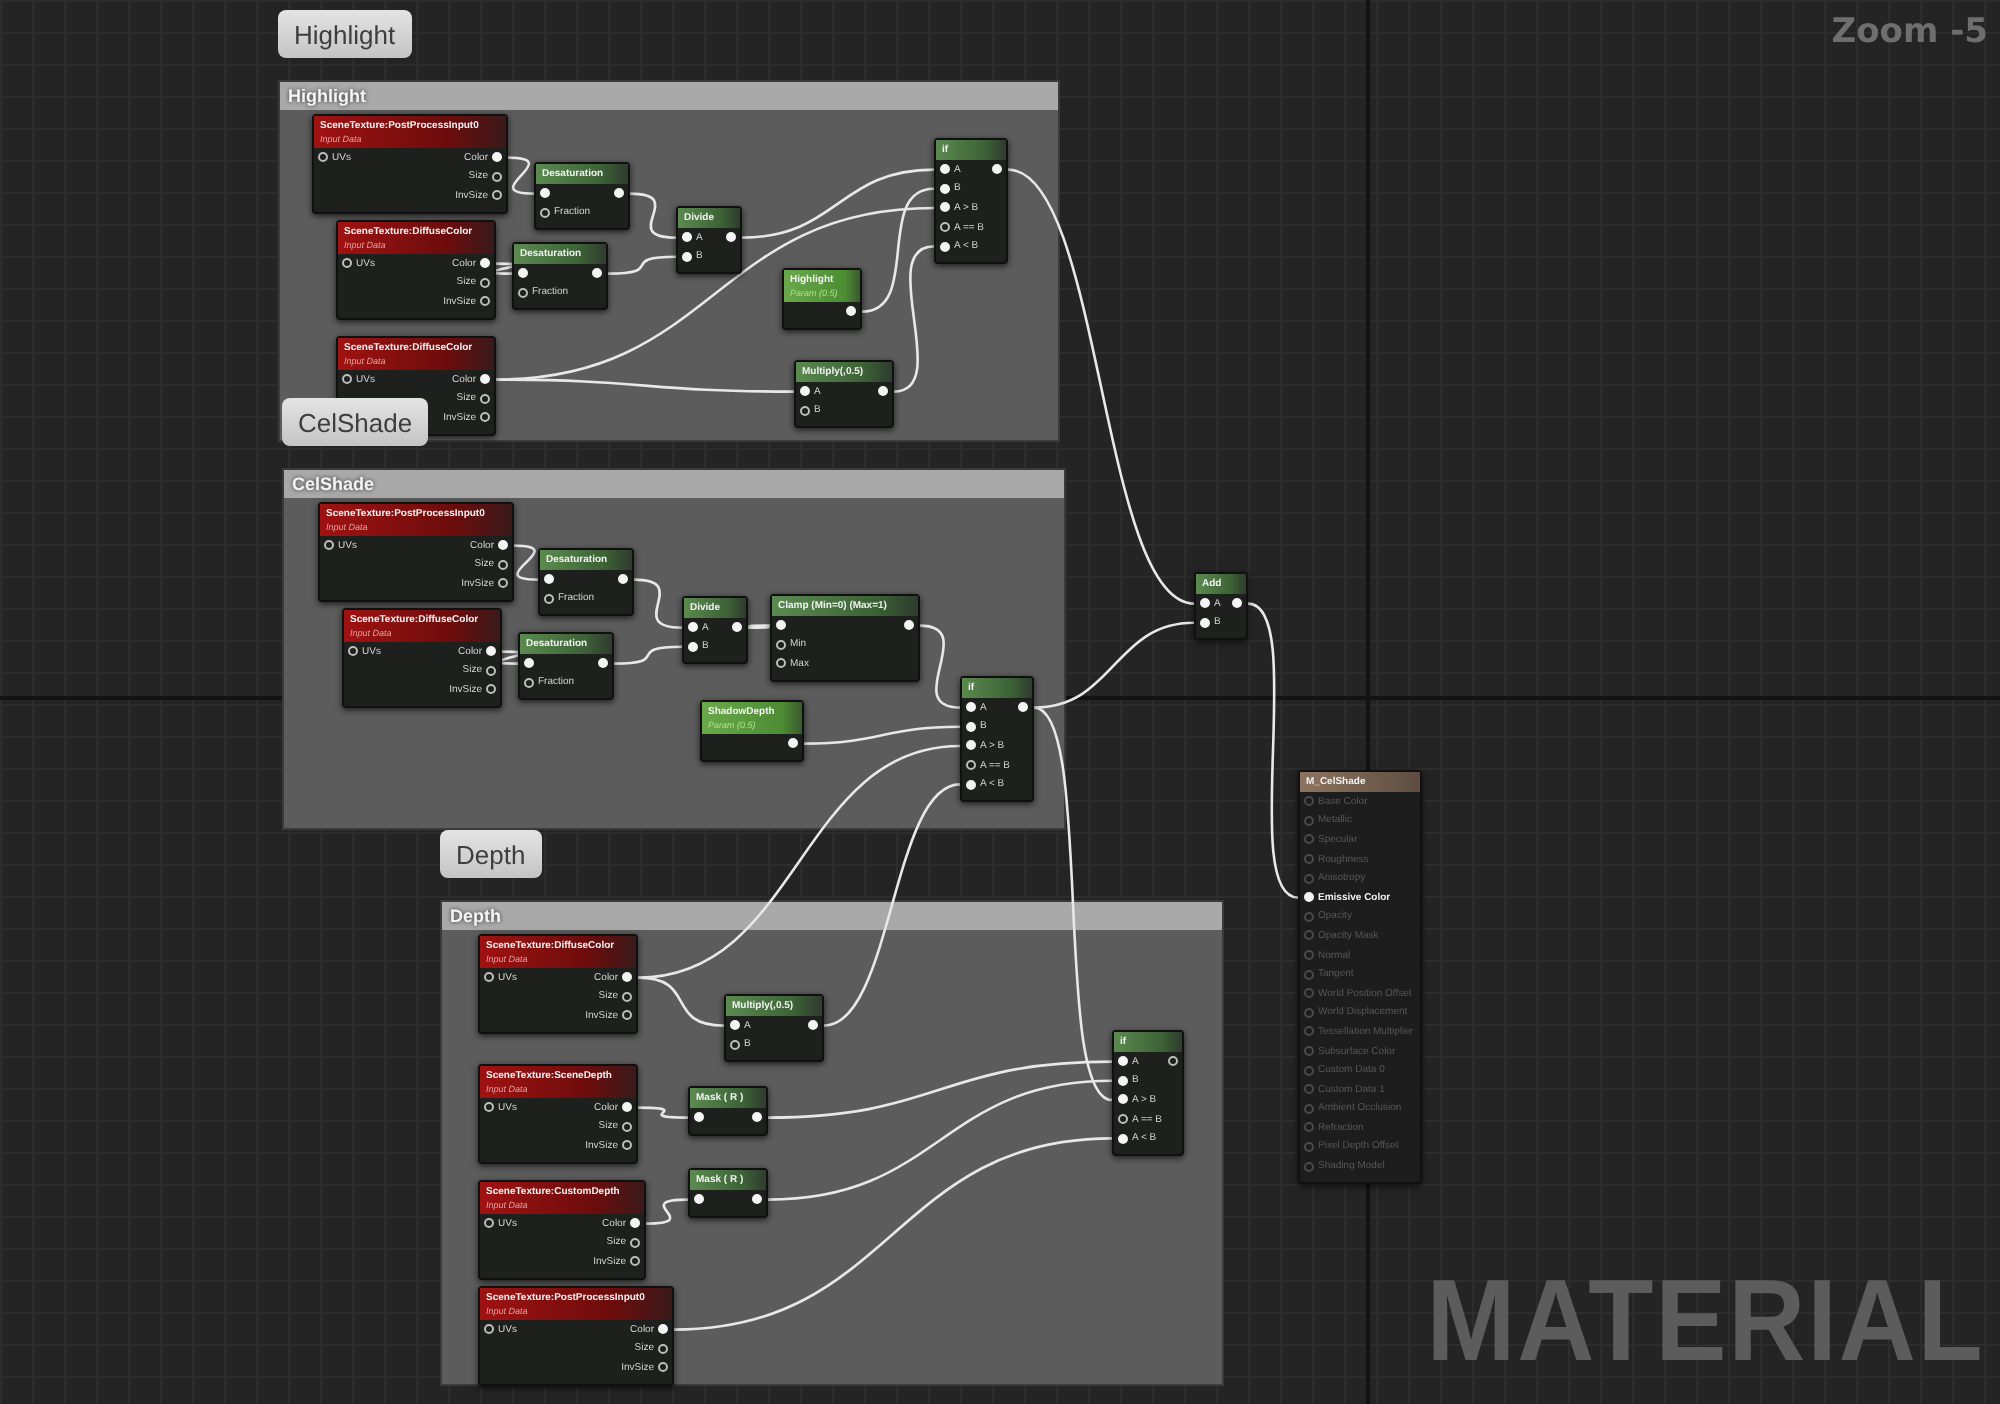 The image size is (2000, 1404). What do you see at coordinates (1909, 32) in the screenshot?
I see `zoom-level-label: Zoom -5` at bounding box center [1909, 32].